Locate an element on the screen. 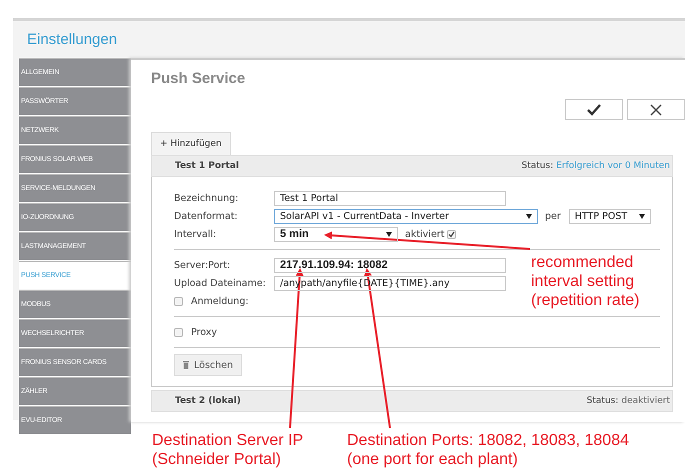 The height and width of the screenshot is (469, 685). server-port-field: 217.91.109.94: 18082 is located at coordinates (390, 265).